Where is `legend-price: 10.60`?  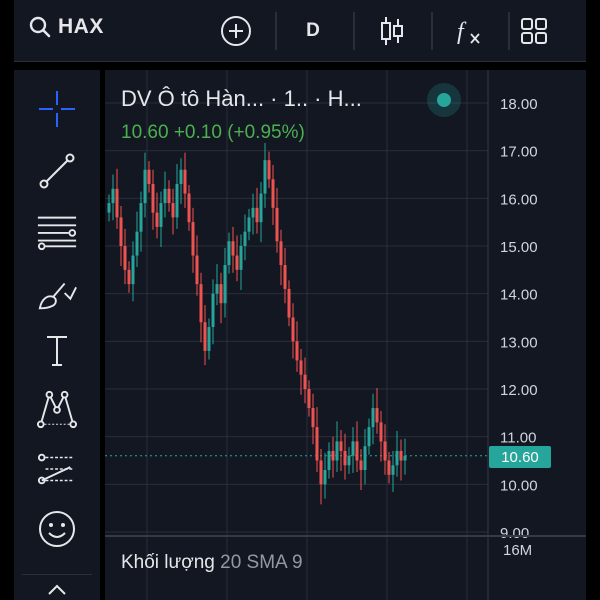 legend-price: 10.60 is located at coordinates (145, 132).